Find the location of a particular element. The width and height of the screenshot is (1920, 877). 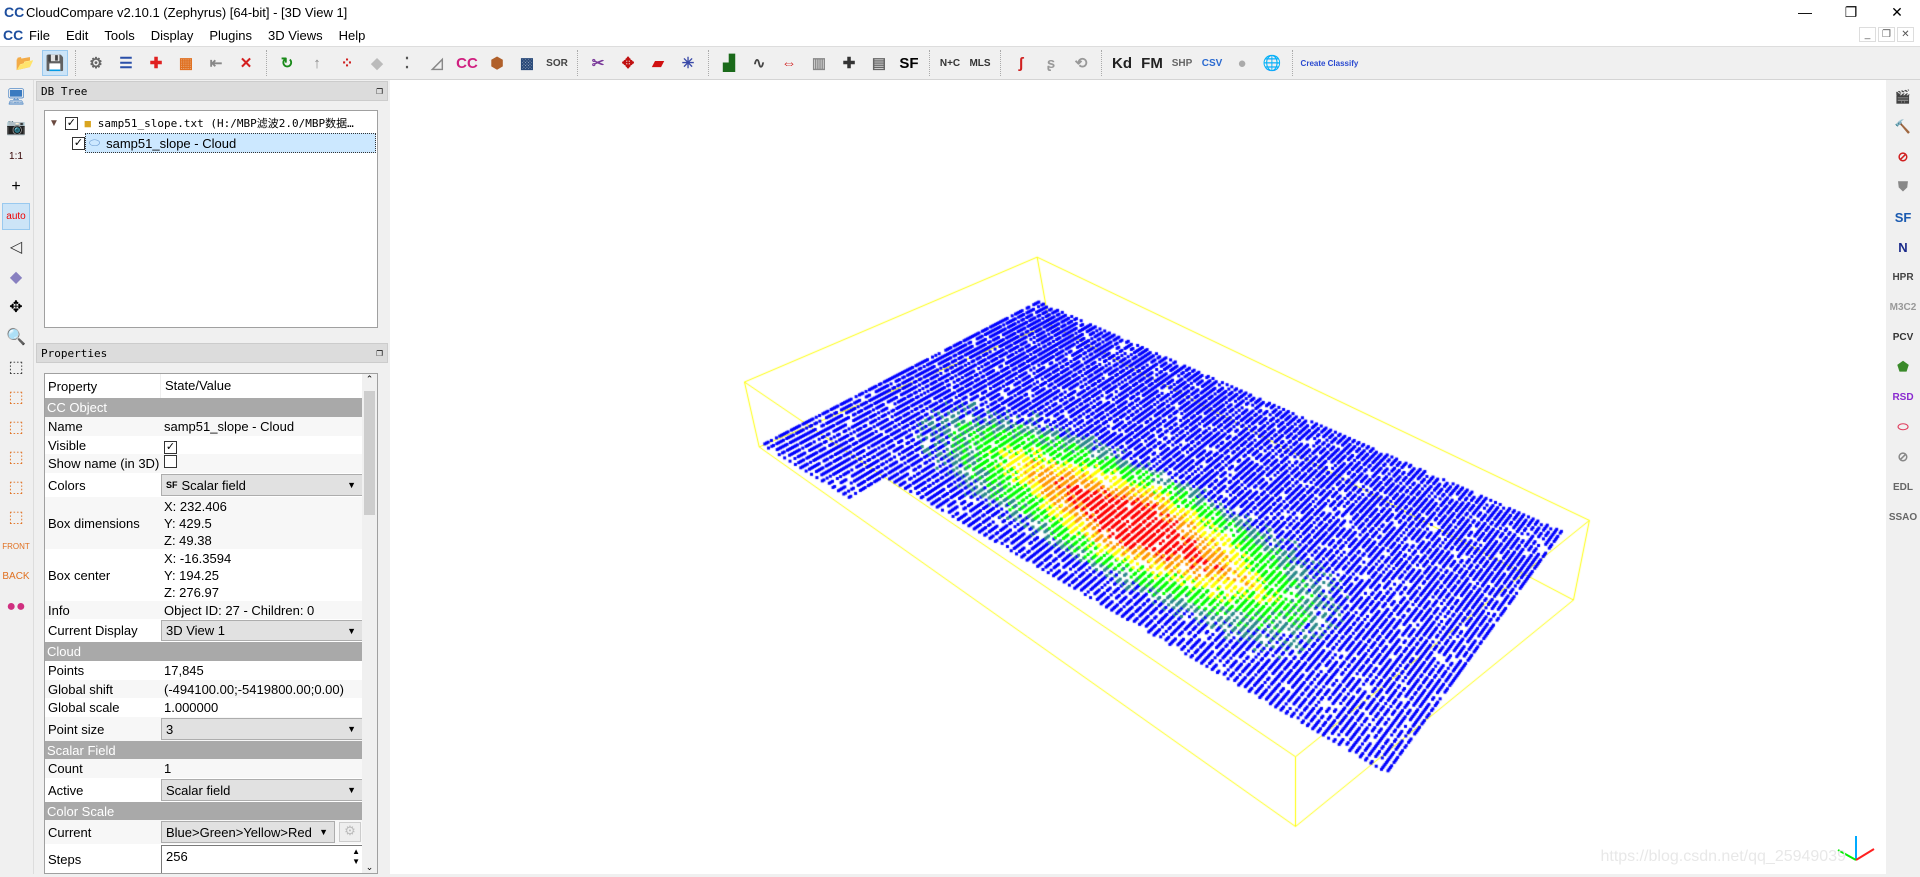

spin-arrows-icon: ▲ ▼ is located at coordinates (356, 857).